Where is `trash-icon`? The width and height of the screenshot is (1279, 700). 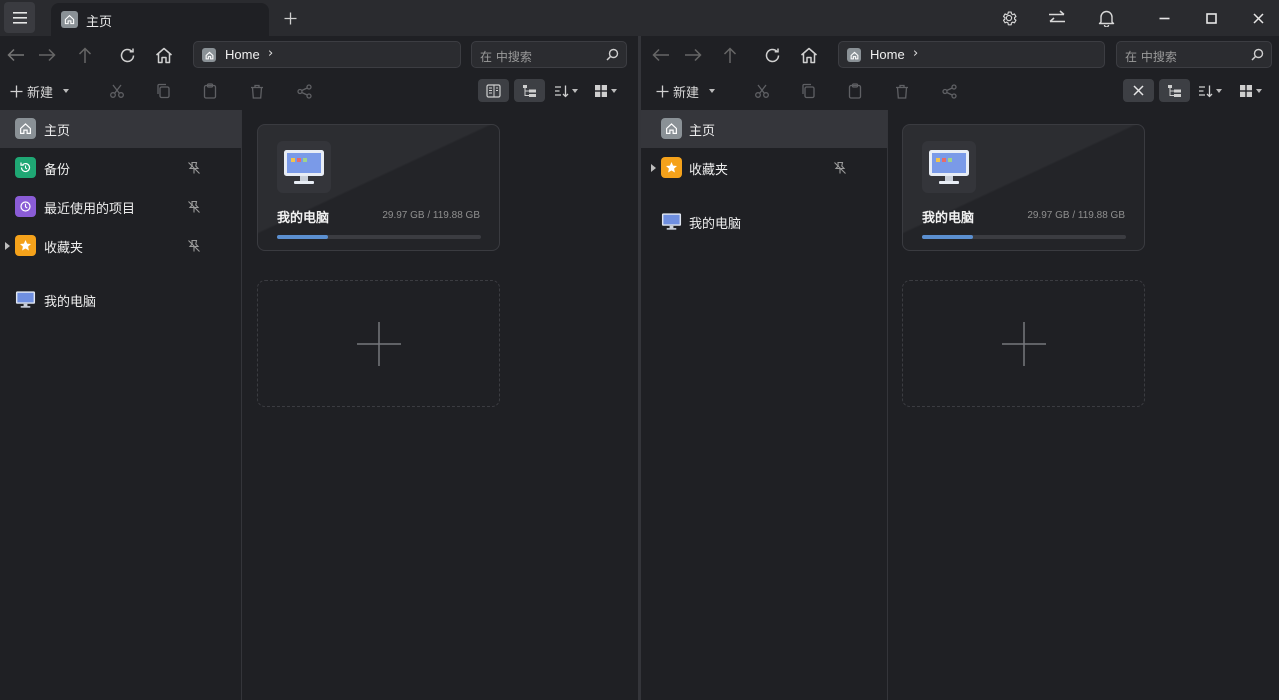 trash-icon is located at coordinates (902, 91).